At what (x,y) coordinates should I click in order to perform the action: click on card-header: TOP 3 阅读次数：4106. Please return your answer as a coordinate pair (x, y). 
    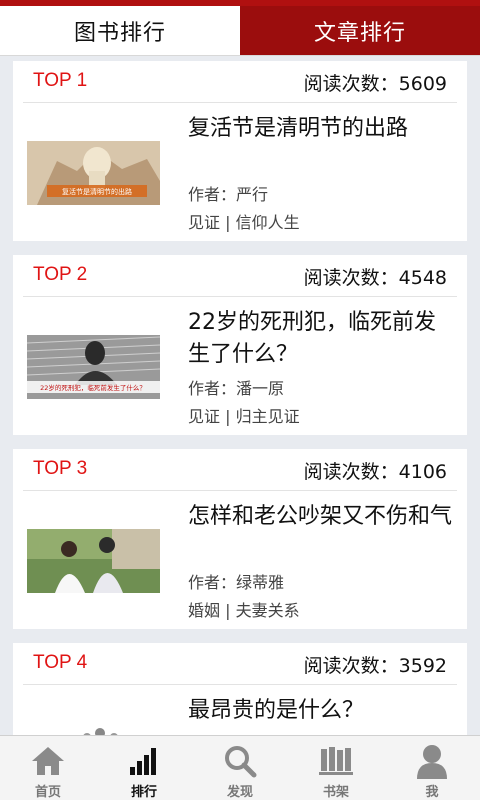
    Looking at the image, I should click on (240, 470).